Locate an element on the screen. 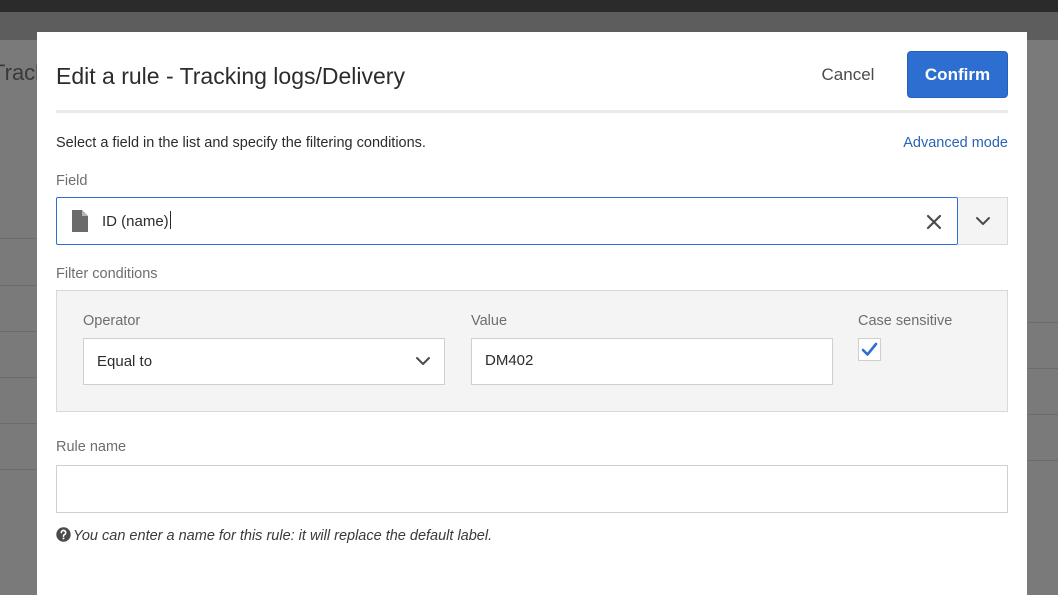 This screenshot has height=595, width=1058. background-page-title: Tracki is located at coordinates (18, 72).